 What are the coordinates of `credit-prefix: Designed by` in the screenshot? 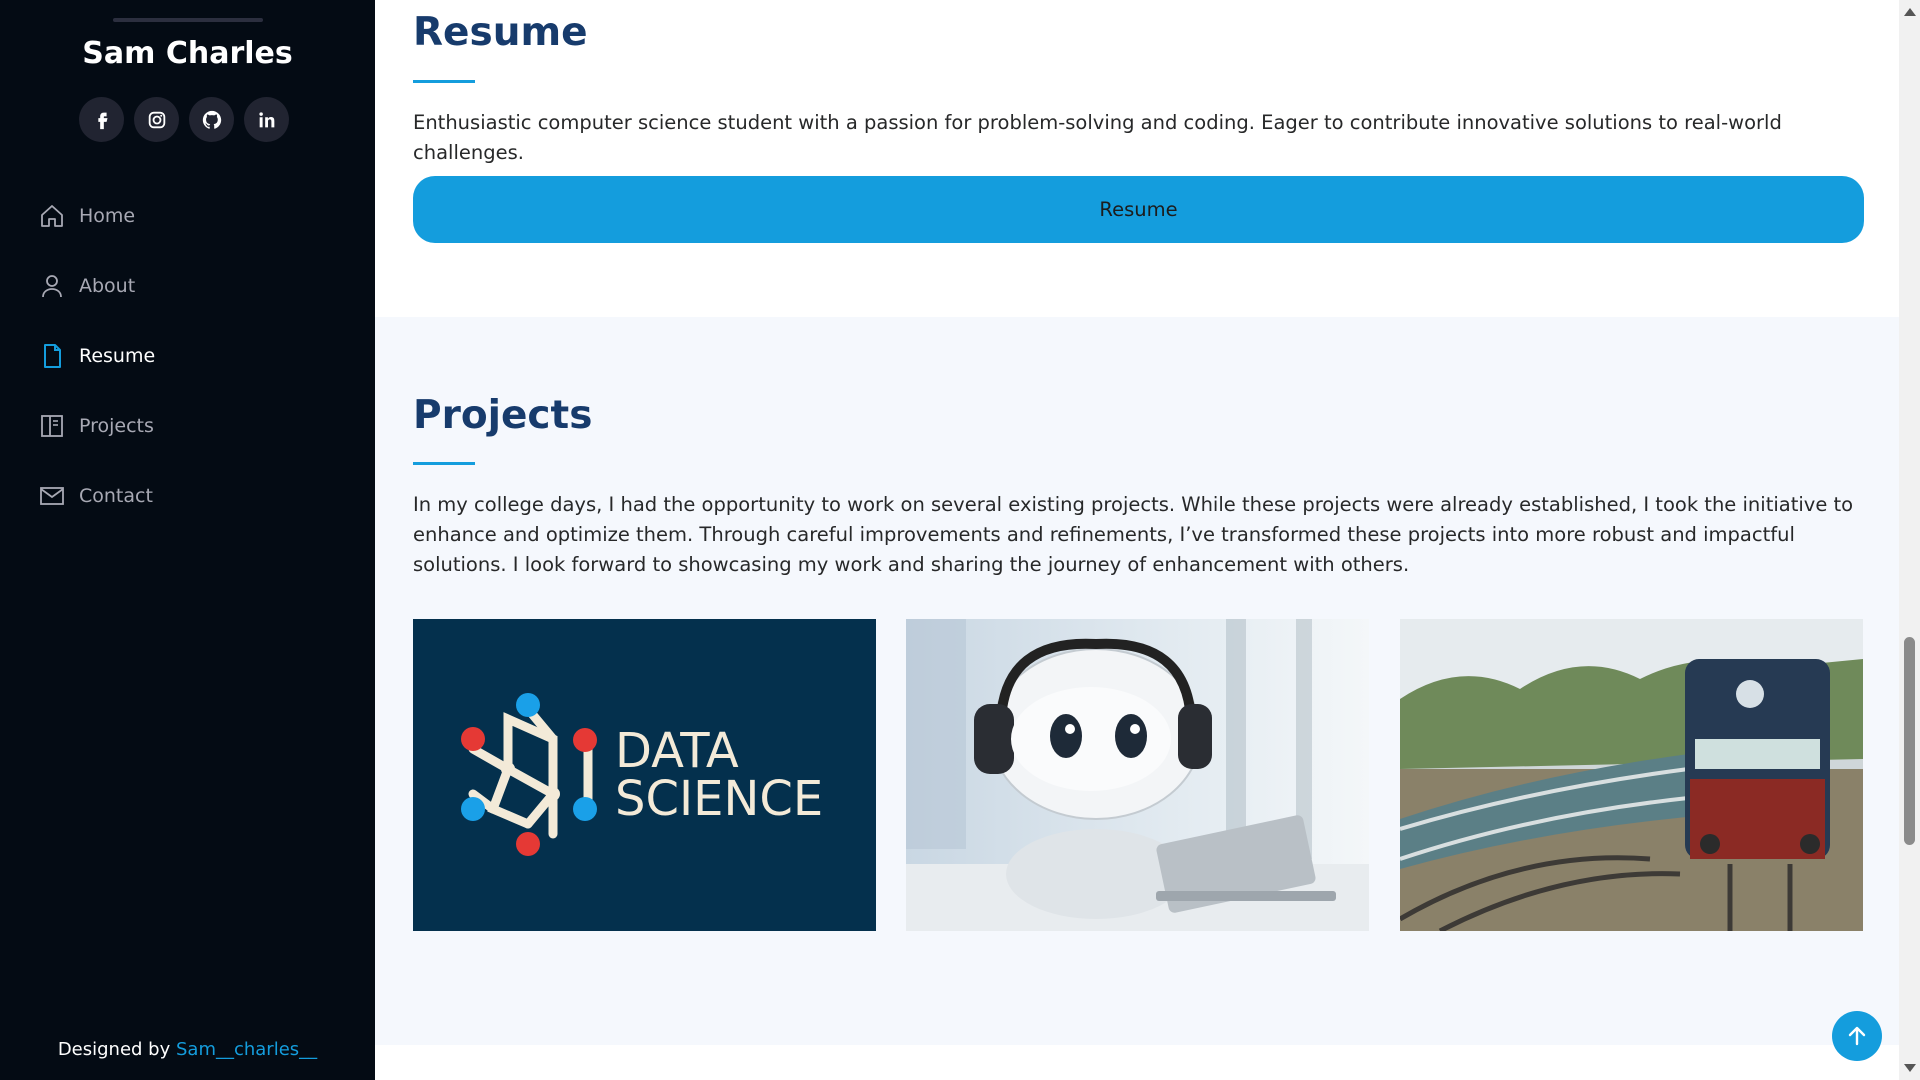 It's located at (116, 1049).